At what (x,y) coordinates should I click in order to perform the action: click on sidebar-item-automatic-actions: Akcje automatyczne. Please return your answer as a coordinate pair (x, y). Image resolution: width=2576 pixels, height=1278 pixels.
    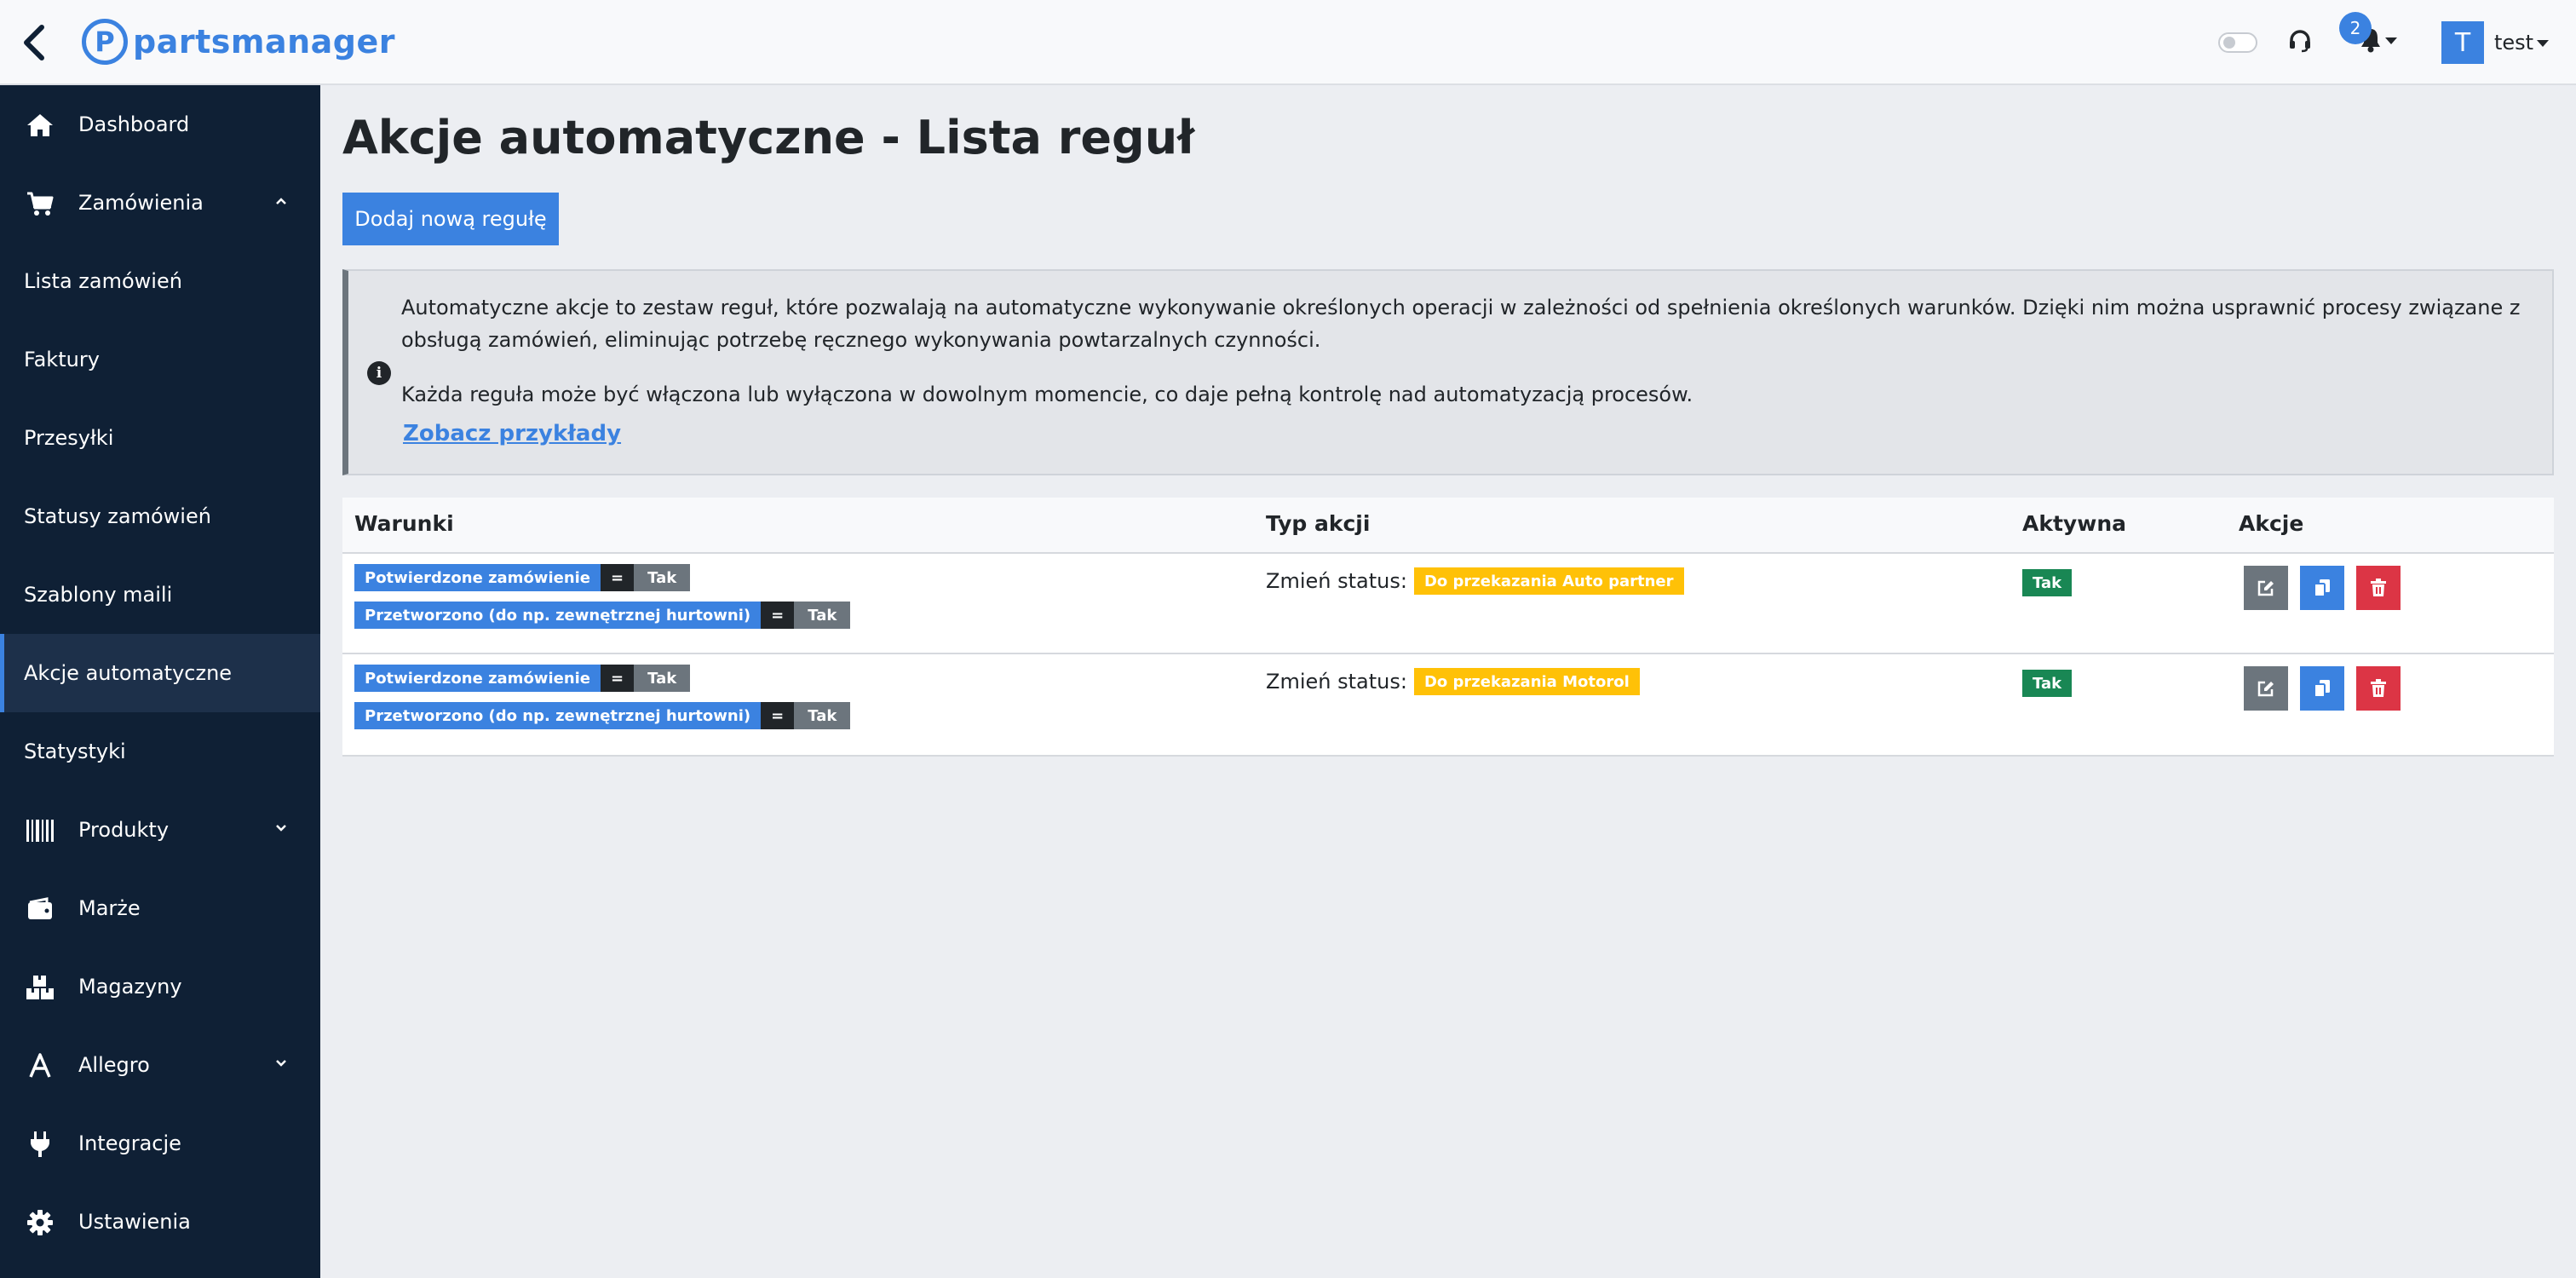
    Looking at the image, I should click on (160, 673).